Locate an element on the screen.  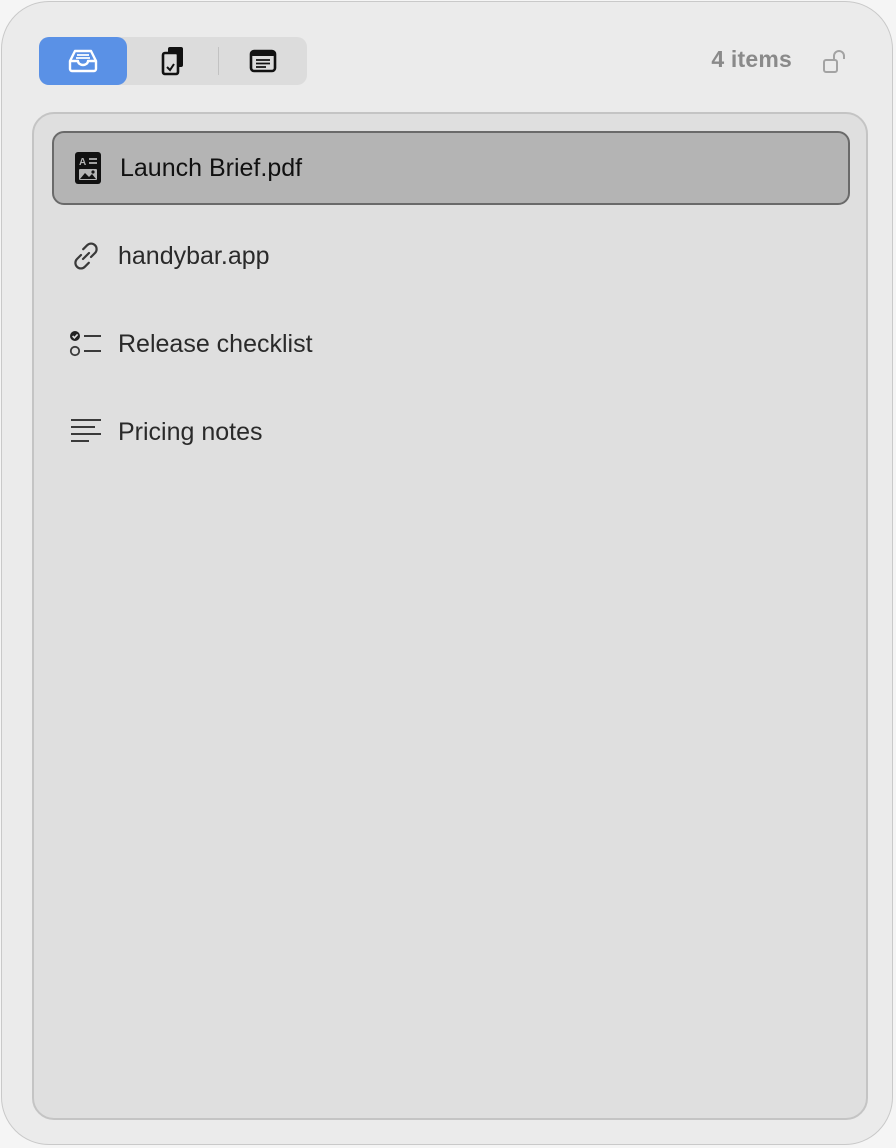
tab-clipboard is located at coordinates (173, 61).